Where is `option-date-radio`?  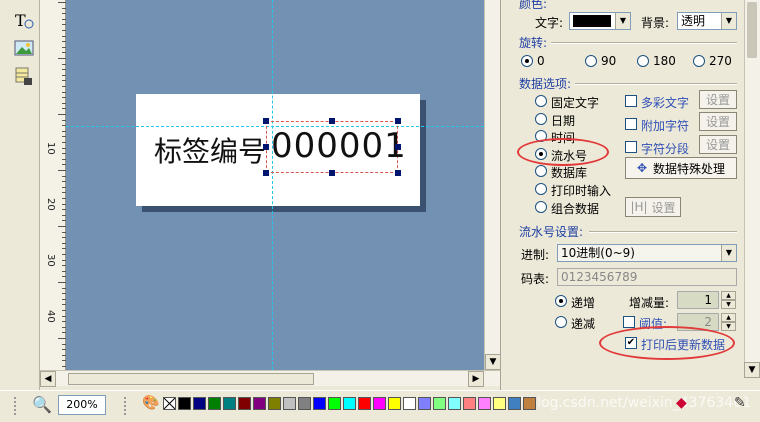
option-date-radio is located at coordinates (541, 119).